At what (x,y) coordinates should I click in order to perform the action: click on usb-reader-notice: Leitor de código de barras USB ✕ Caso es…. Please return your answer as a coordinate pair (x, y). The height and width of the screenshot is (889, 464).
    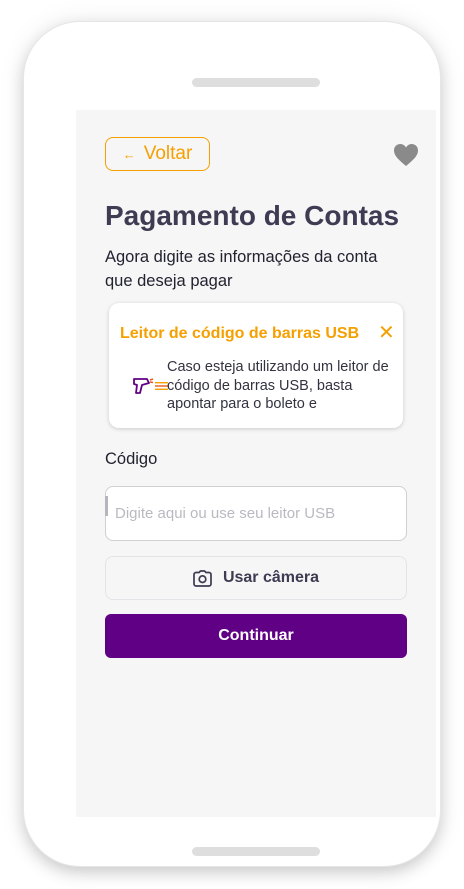
    Looking at the image, I should click on (256, 365).